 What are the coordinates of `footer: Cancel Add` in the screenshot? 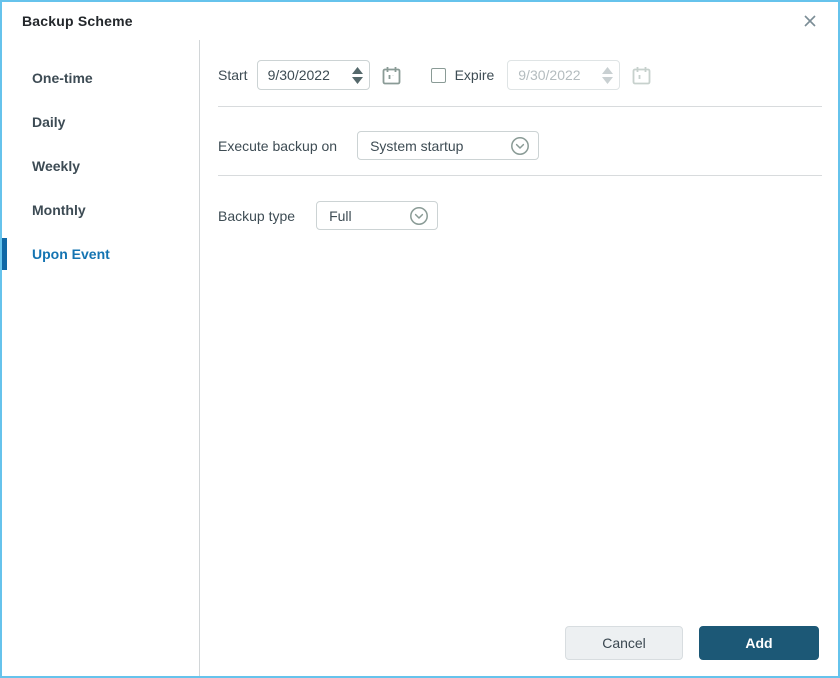 It's located at (520, 643).